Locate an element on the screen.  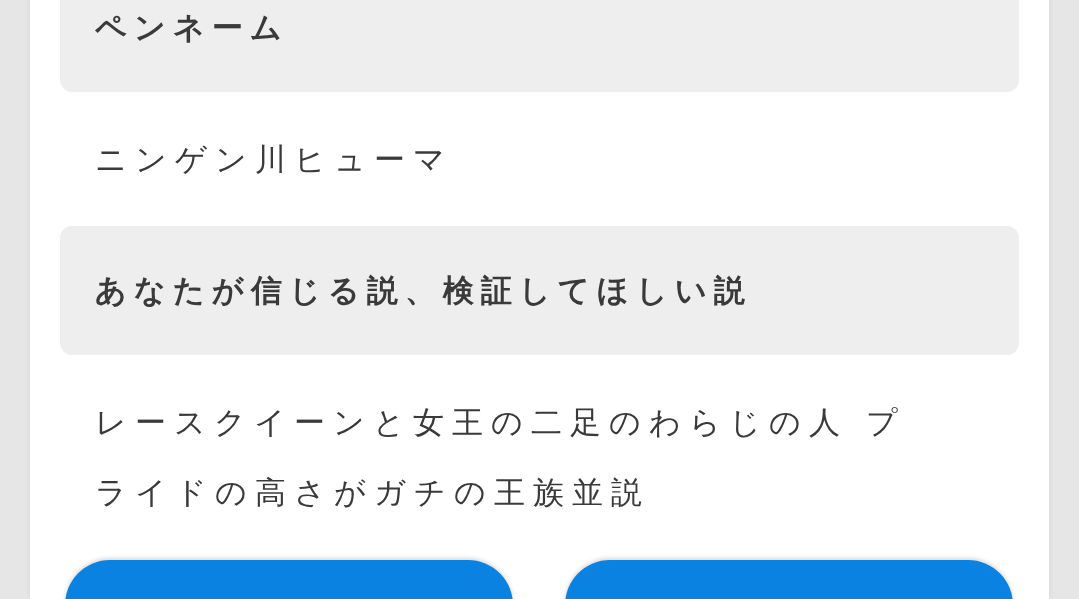
field-value: ニンゲン川ヒューマ is located at coordinates (274, 159).